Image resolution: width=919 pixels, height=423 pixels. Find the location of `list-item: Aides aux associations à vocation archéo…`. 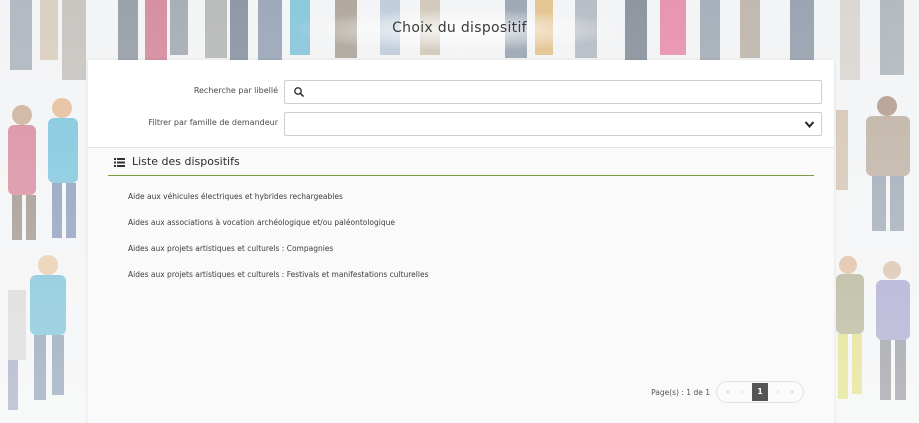

list-item: Aides aux associations à vocation archéo… is located at coordinates (278, 231).